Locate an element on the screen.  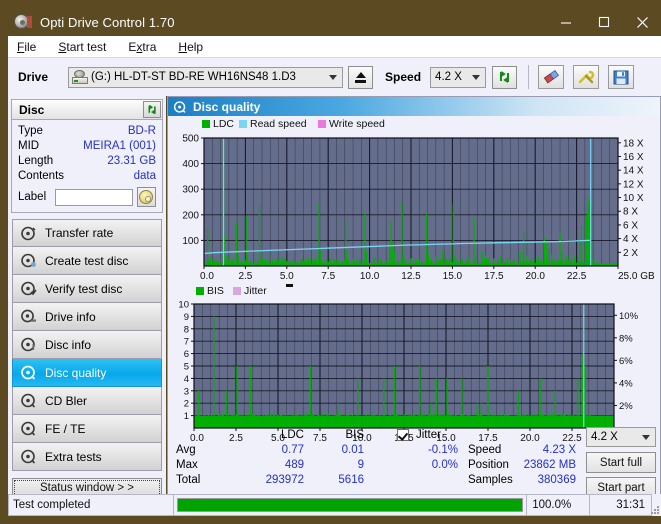
sidebar-item-fe-te: FE / TE is located at coordinates (87, 429).